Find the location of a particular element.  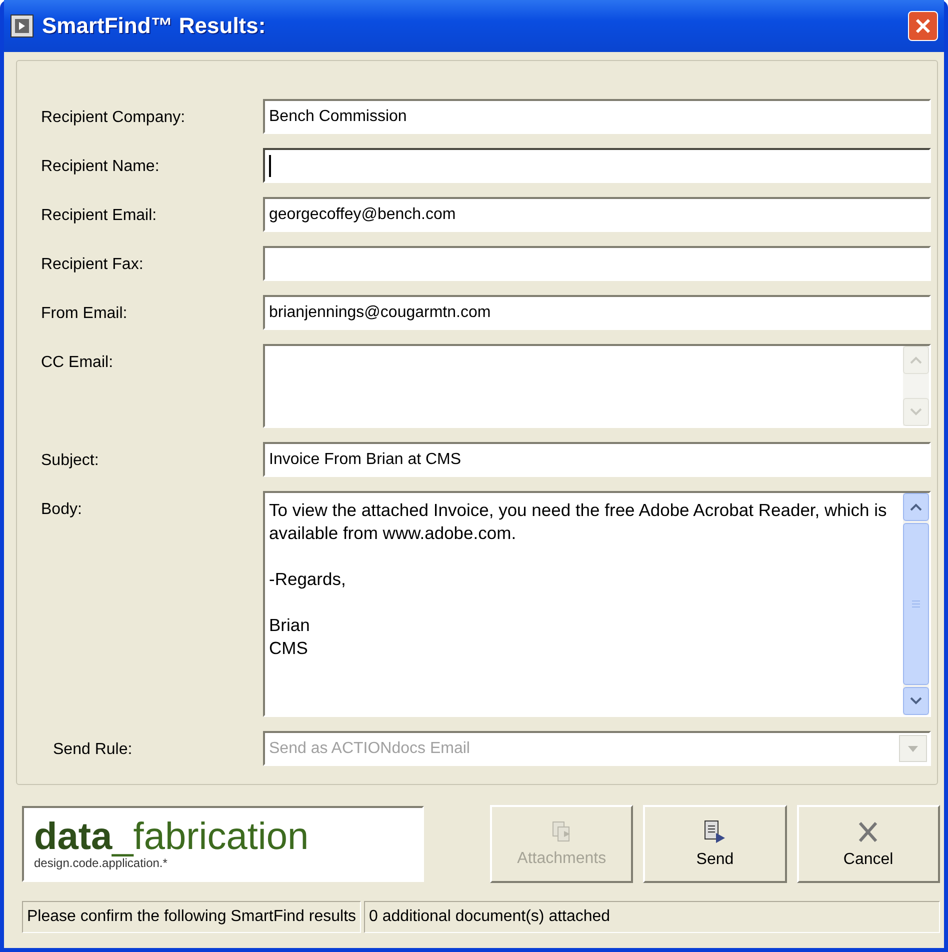

field-label: Subject: is located at coordinates (70, 460).